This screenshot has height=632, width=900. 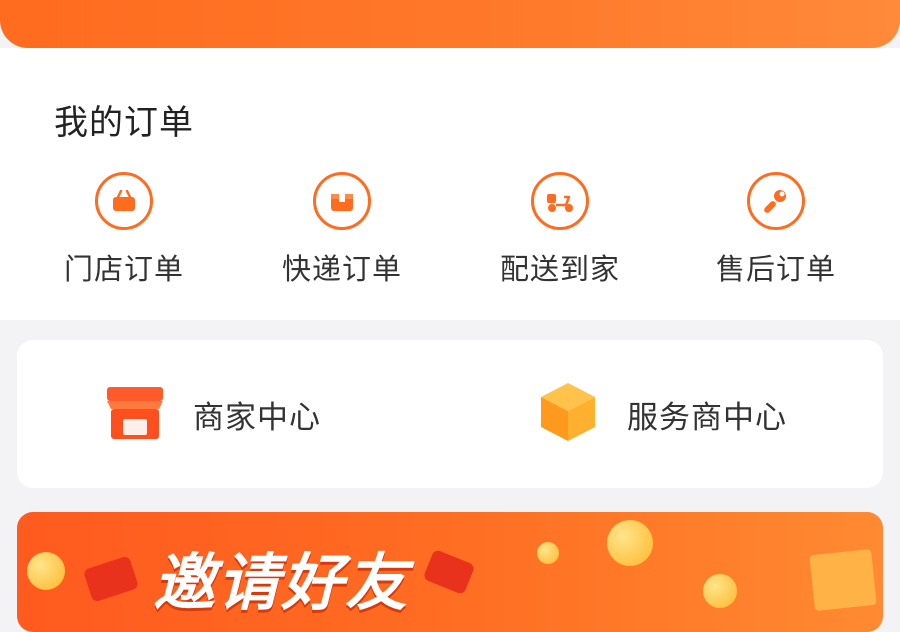 I want to click on shopping-basket-icon, so click(x=124, y=201).